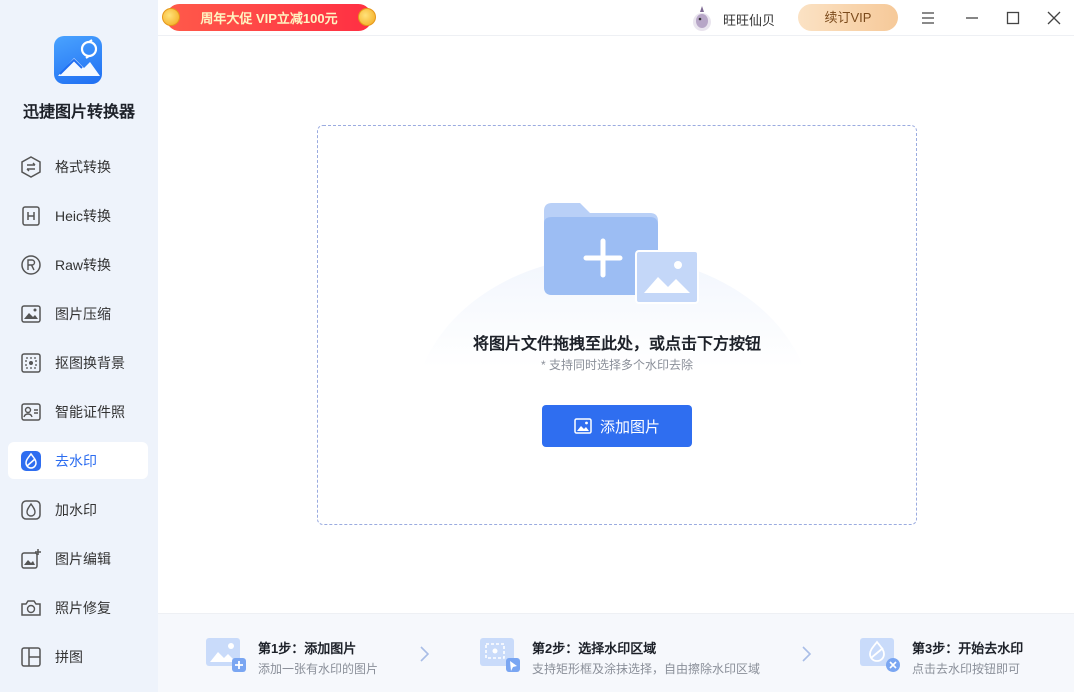 Image resolution: width=1074 pixels, height=692 pixels. What do you see at coordinates (31, 608) in the screenshot?
I see `photo-repair-icon` at bounding box center [31, 608].